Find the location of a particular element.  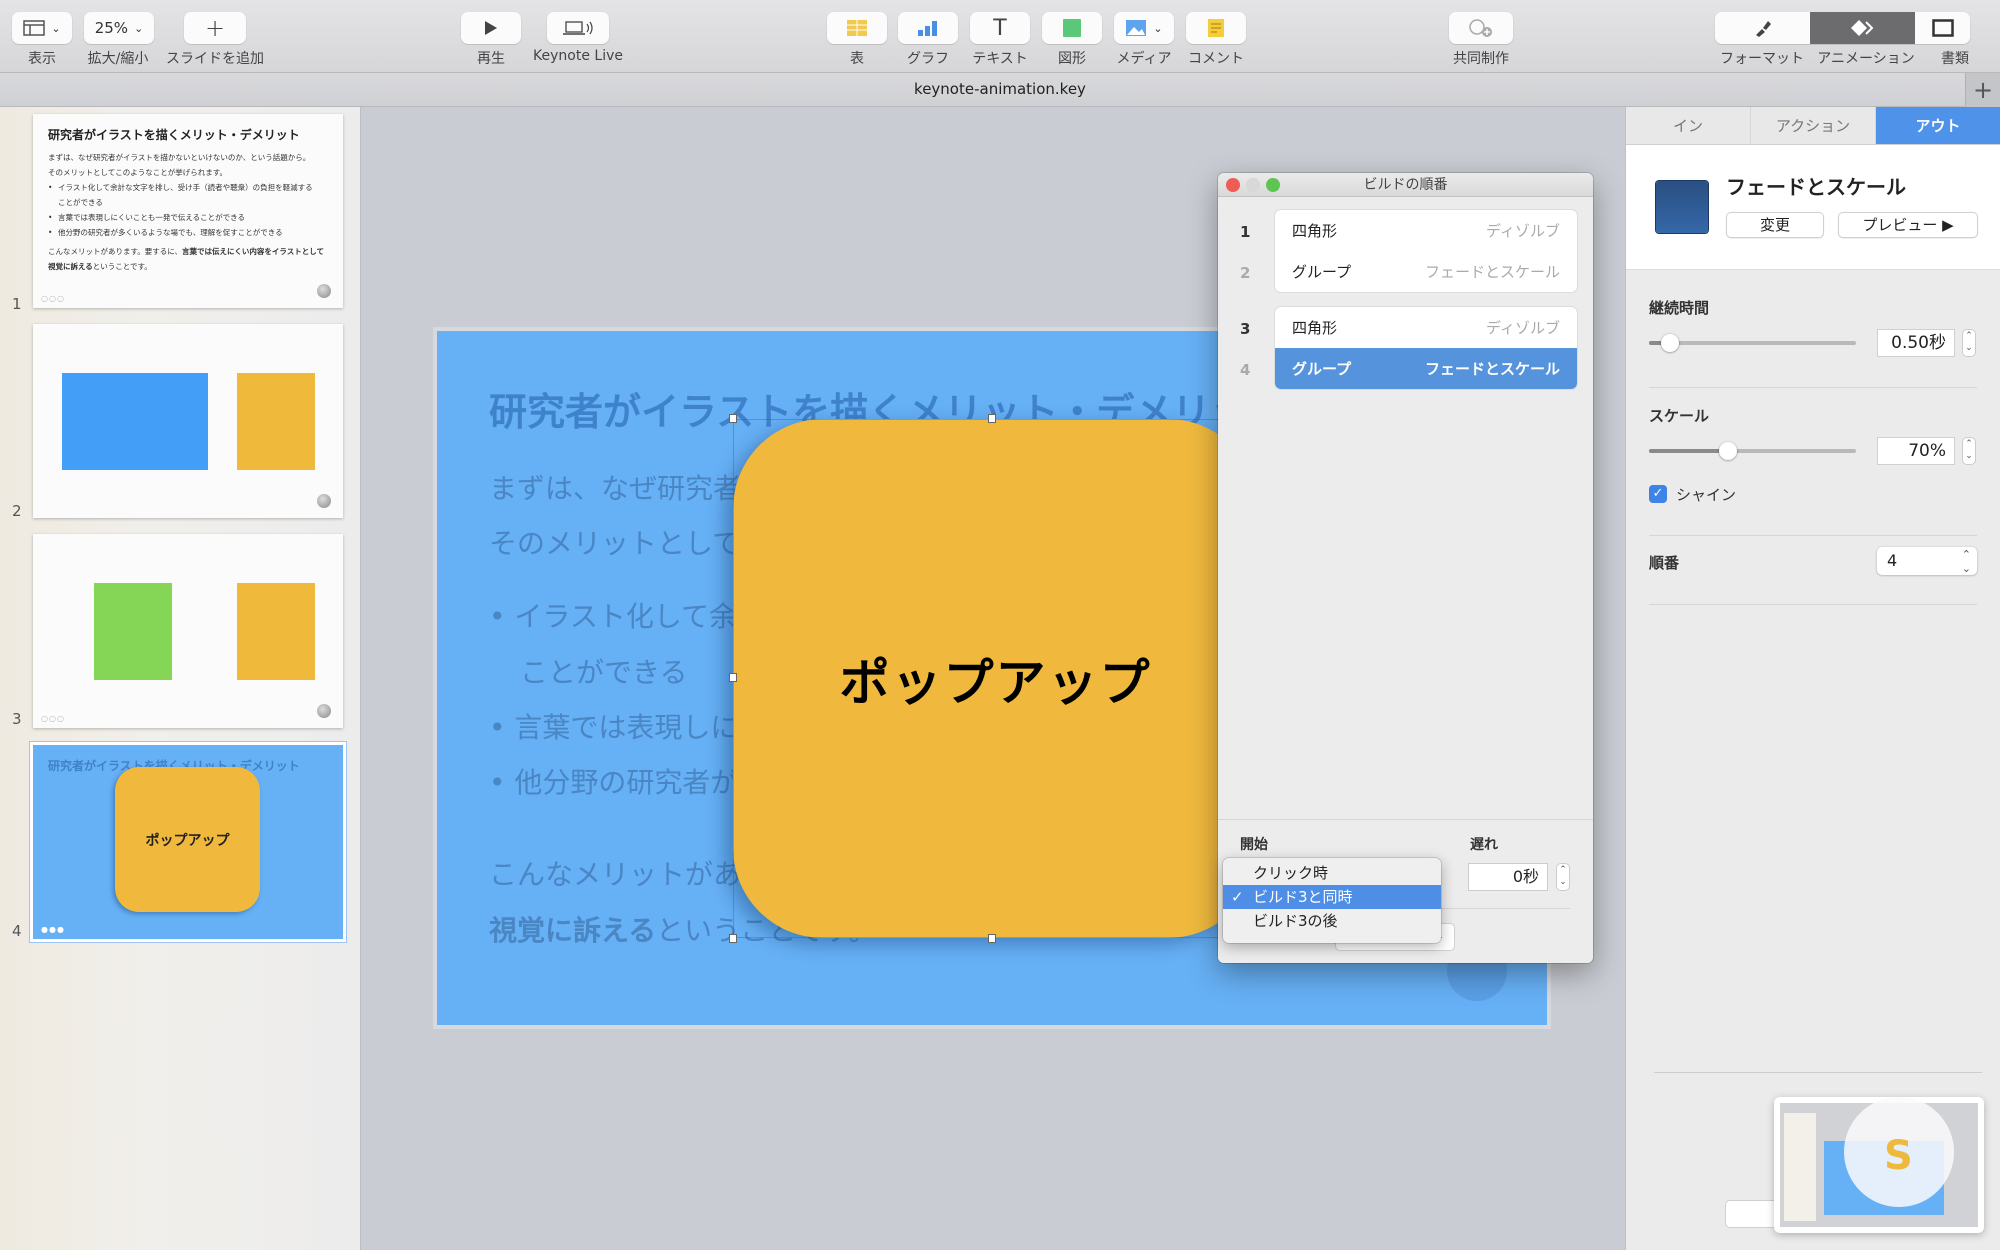

tab-build-out: アウト is located at coordinates (1938, 125).